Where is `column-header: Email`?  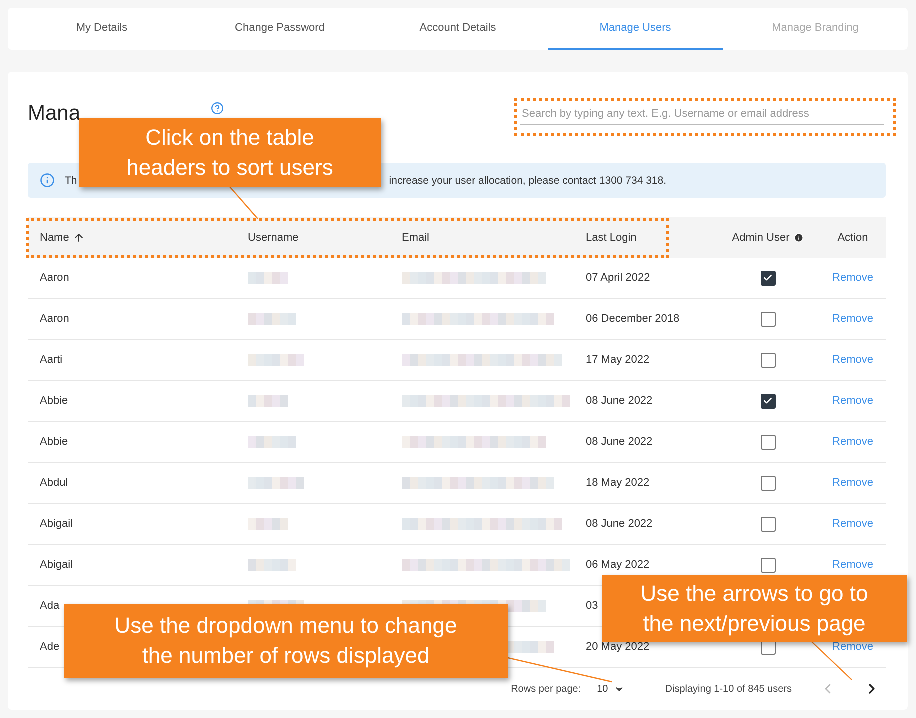 column-header: Email is located at coordinates (416, 238).